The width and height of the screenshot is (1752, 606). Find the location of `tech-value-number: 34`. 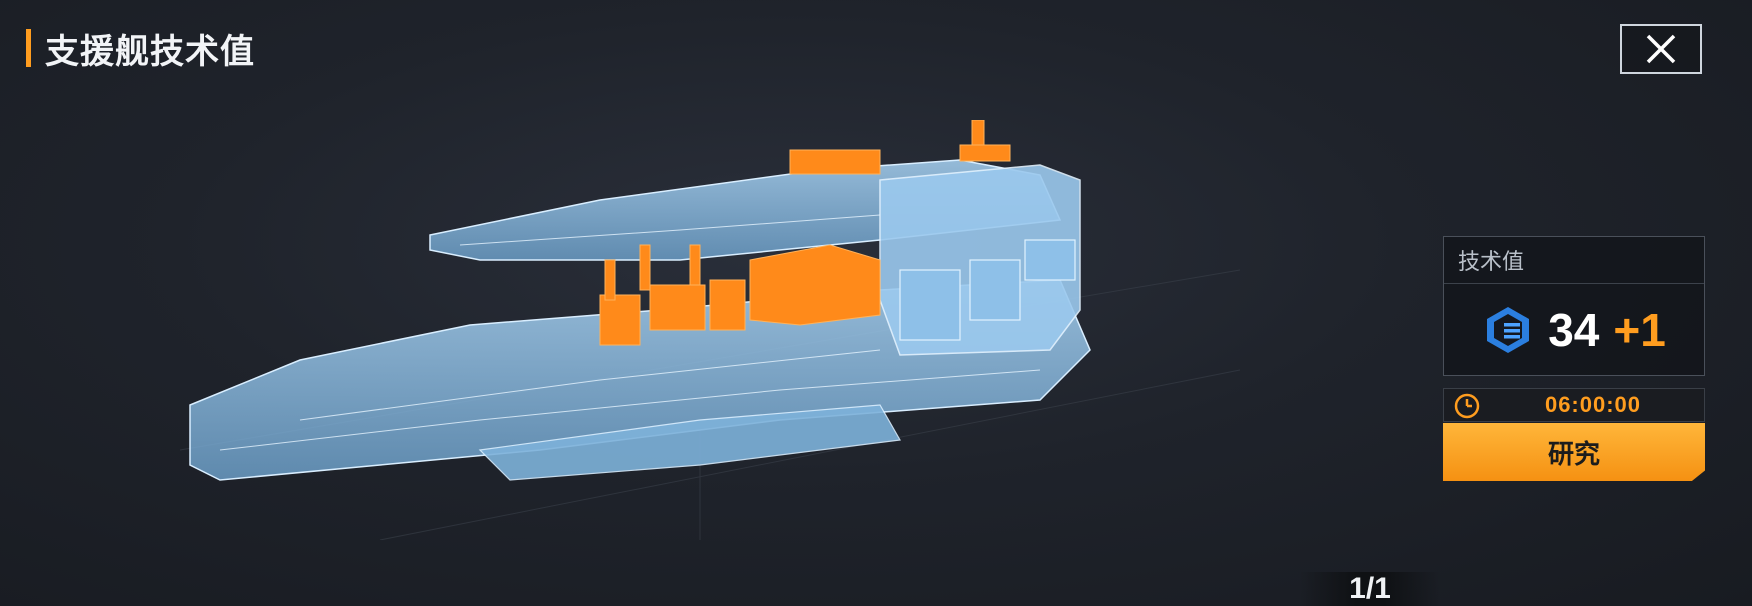

tech-value-number: 34 is located at coordinates (1574, 330).